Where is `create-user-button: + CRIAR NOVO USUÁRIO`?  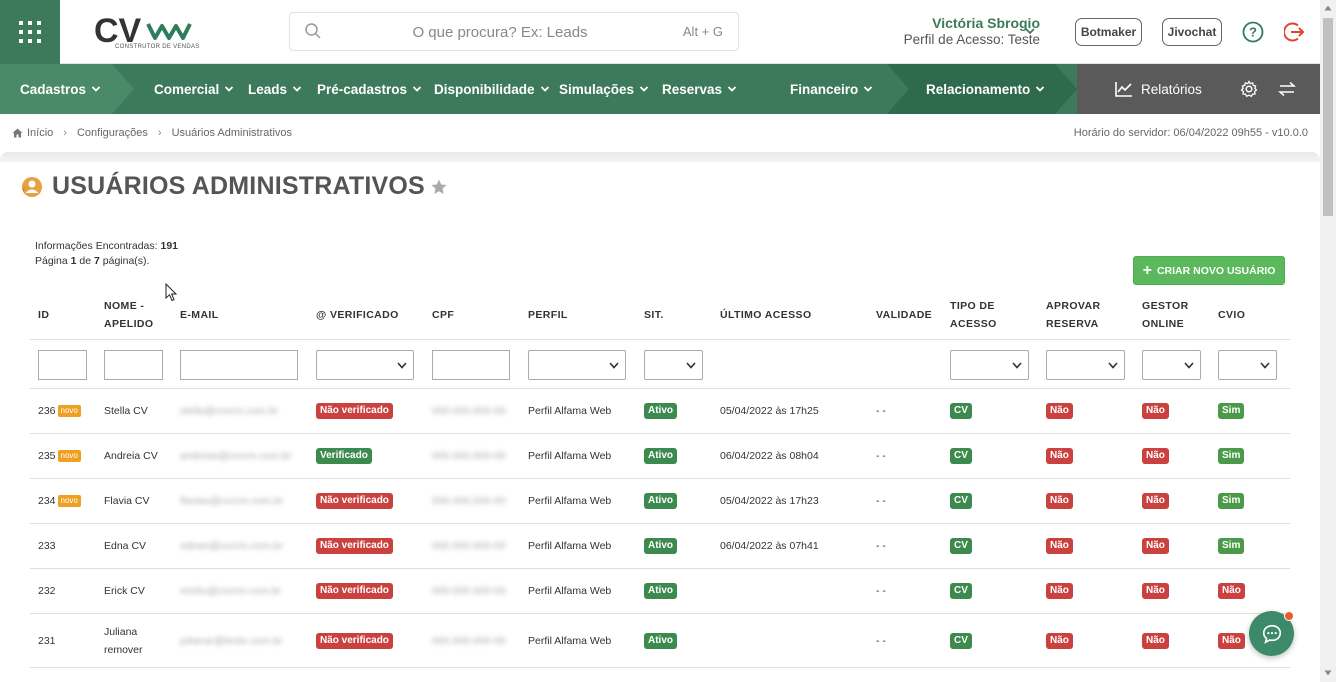
create-user-button: + CRIAR NOVO USUÁRIO is located at coordinates (1209, 270).